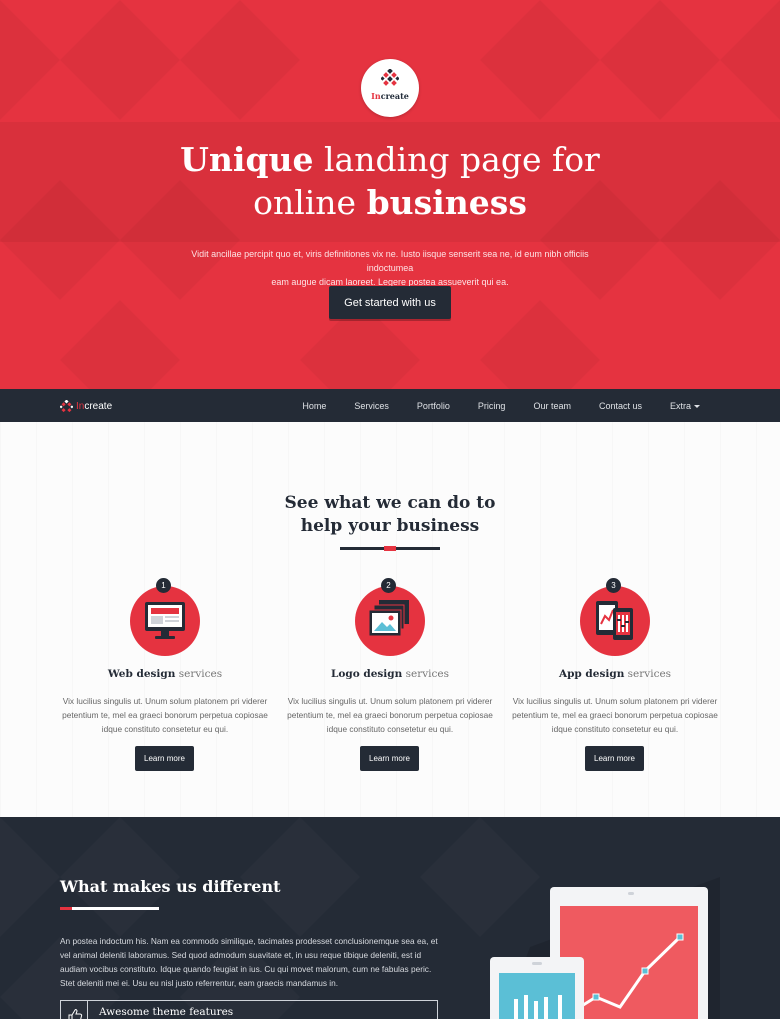 This screenshot has width=780, height=1019. I want to click on learn-more-button-app-design: Learn more, so click(614, 758).